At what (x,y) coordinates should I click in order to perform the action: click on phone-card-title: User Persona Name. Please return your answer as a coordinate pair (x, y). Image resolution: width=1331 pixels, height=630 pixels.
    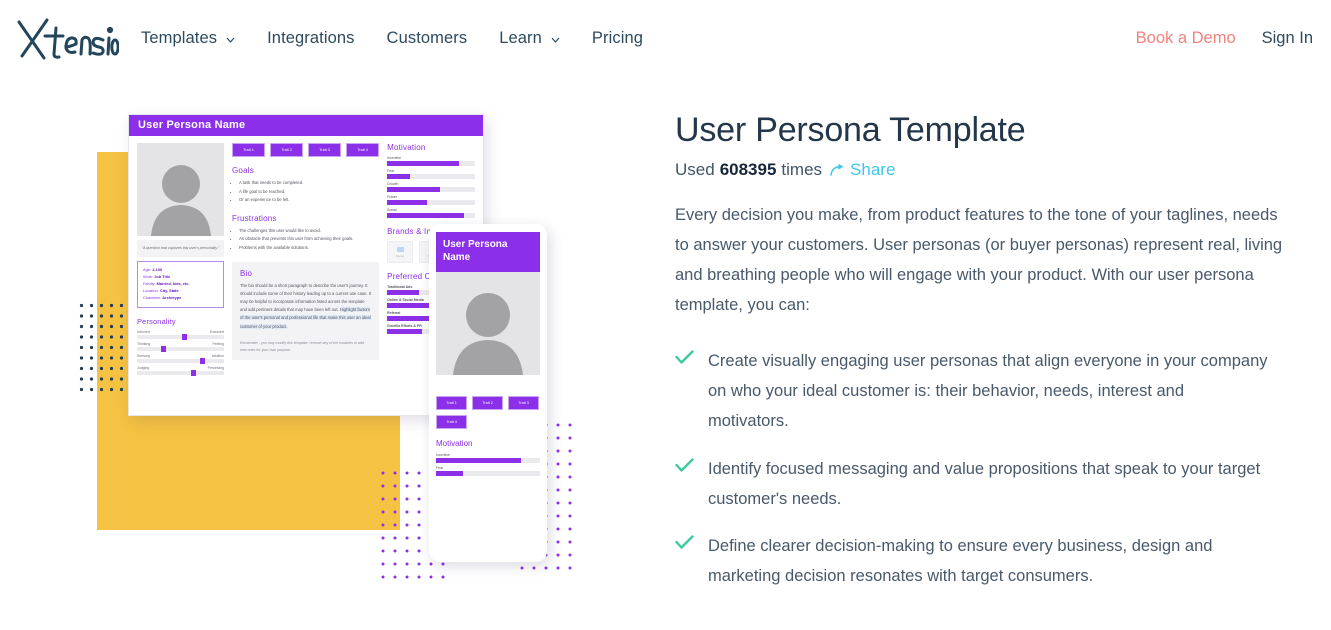
    Looking at the image, I should click on (488, 252).